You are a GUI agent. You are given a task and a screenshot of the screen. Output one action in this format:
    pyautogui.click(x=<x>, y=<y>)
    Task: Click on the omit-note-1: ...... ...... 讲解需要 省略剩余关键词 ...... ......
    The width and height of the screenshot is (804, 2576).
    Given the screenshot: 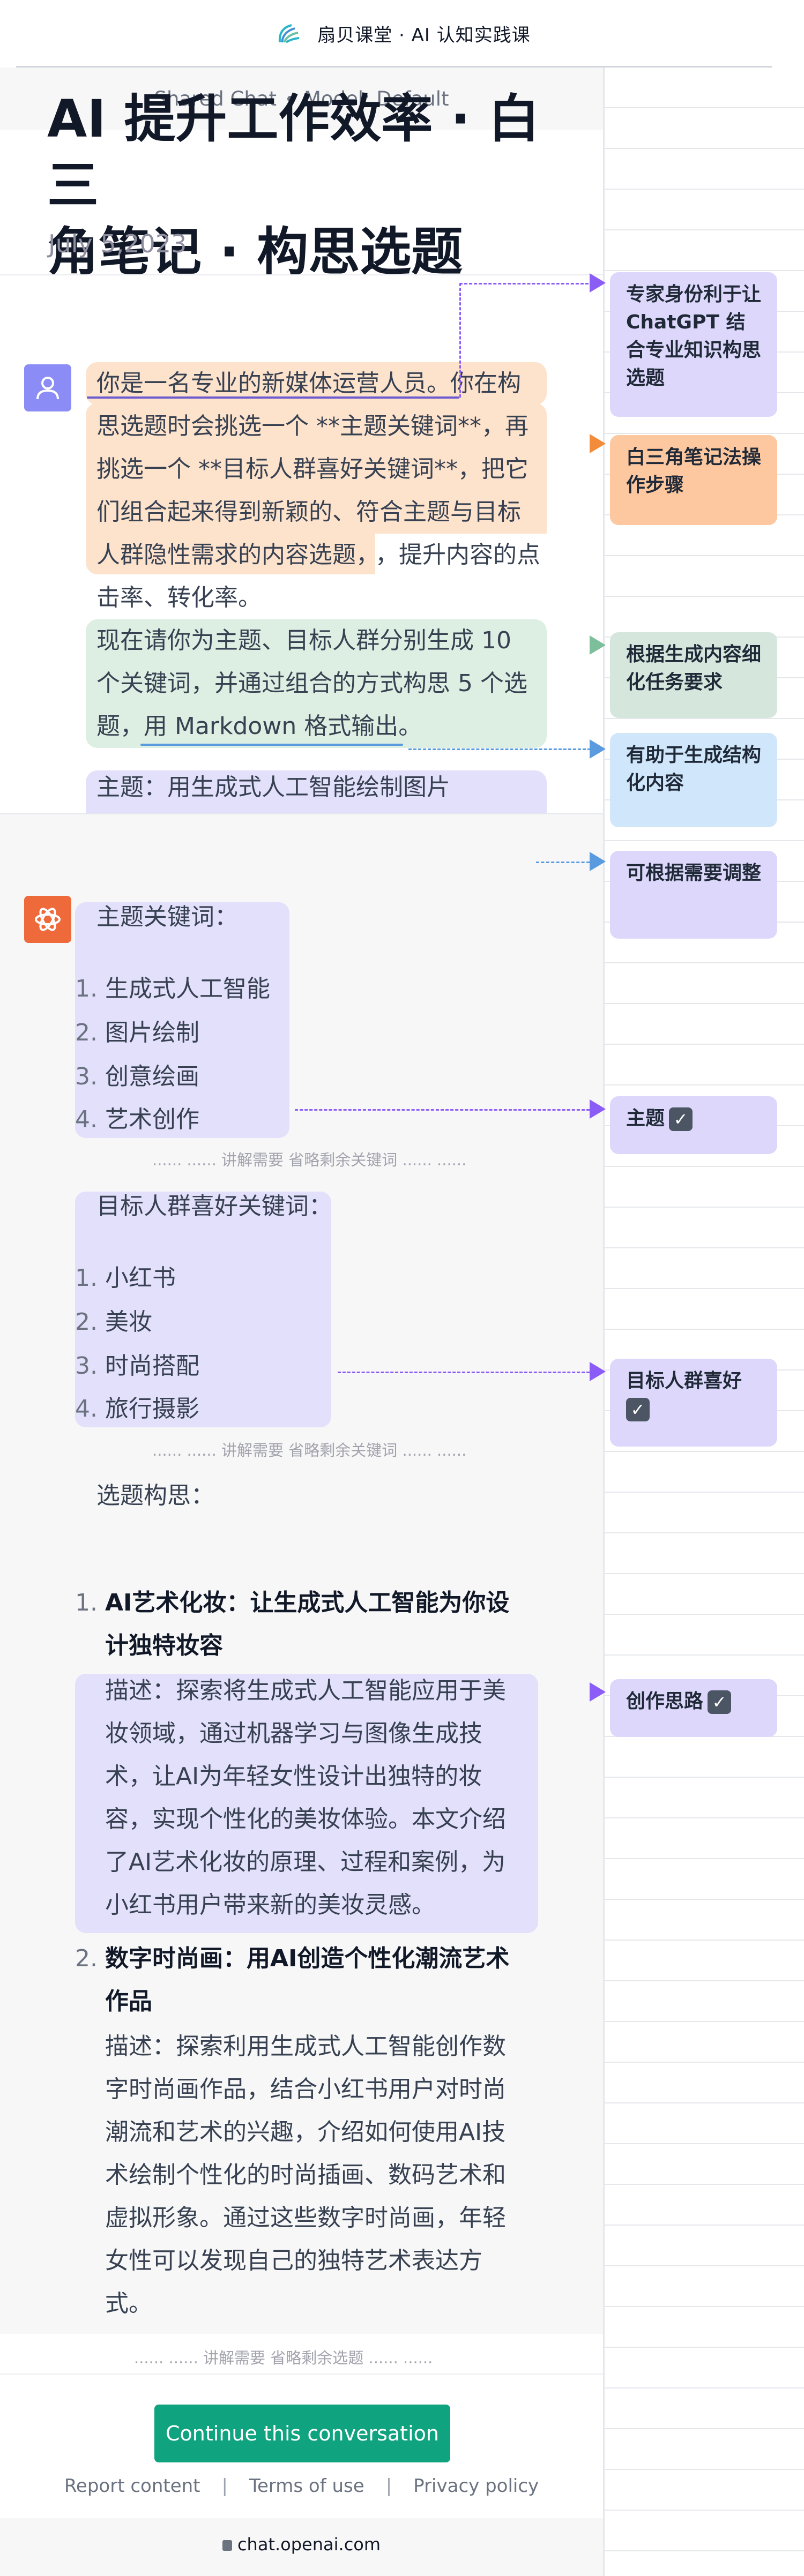 What is the action you would take?
    pyautogui.click(x=310, y=1160)
    